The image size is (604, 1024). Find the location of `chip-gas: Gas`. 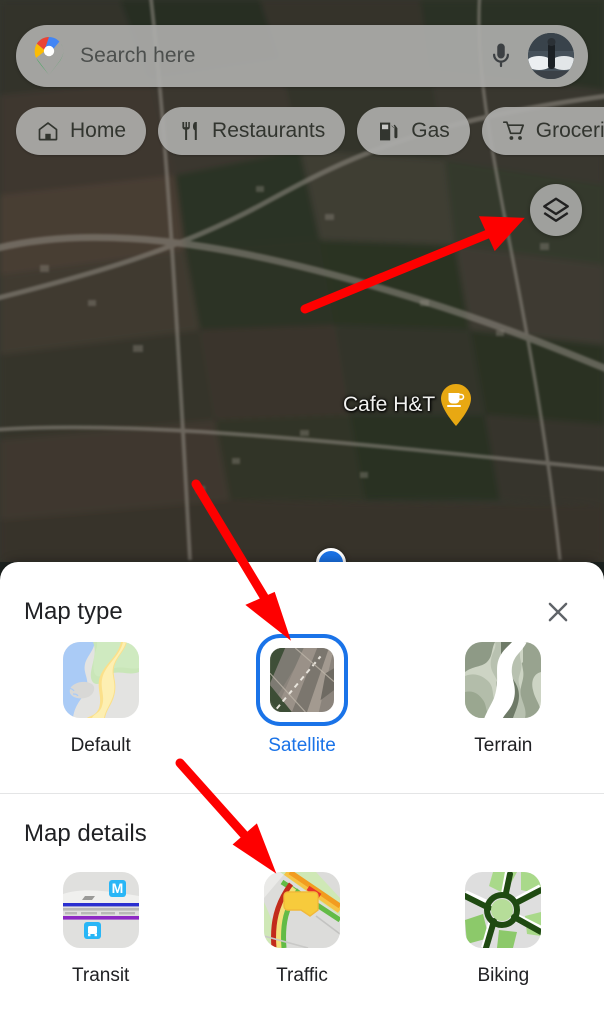

chip-gas: Gas is located at coordinates (413, 131).